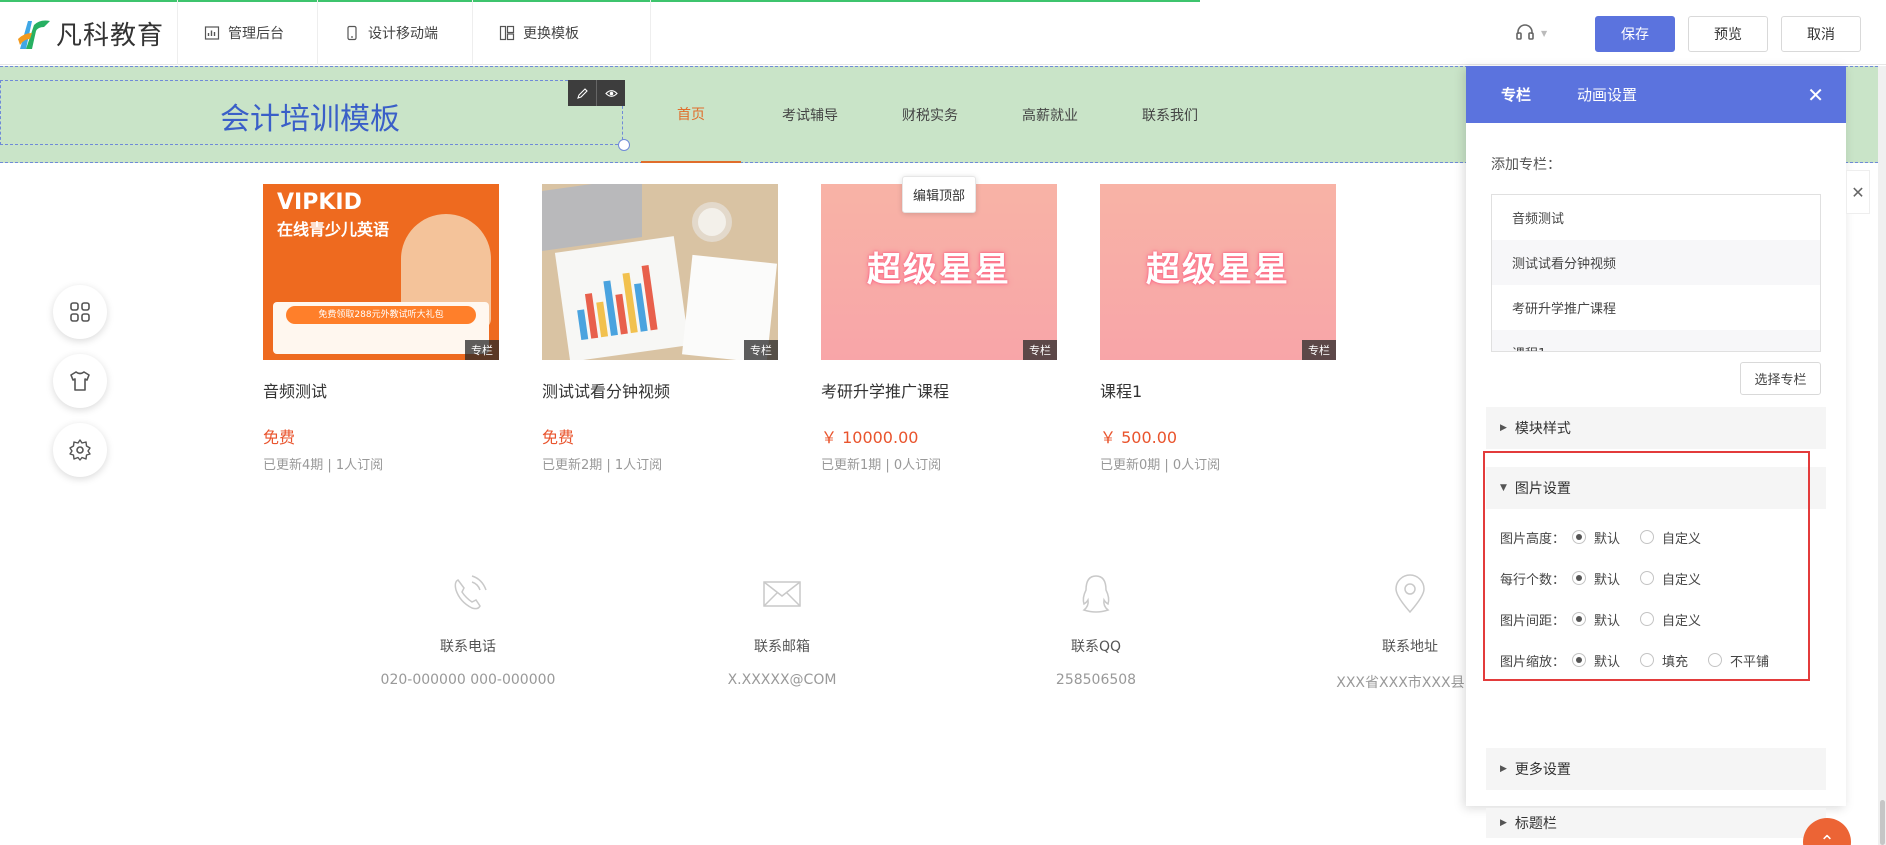 This screenshot has width=1886, height=845. I want to click on course-card: 专栏 测试试看分钟视频 免费 已更新2期 | 1人订阅, so click(660, 328).